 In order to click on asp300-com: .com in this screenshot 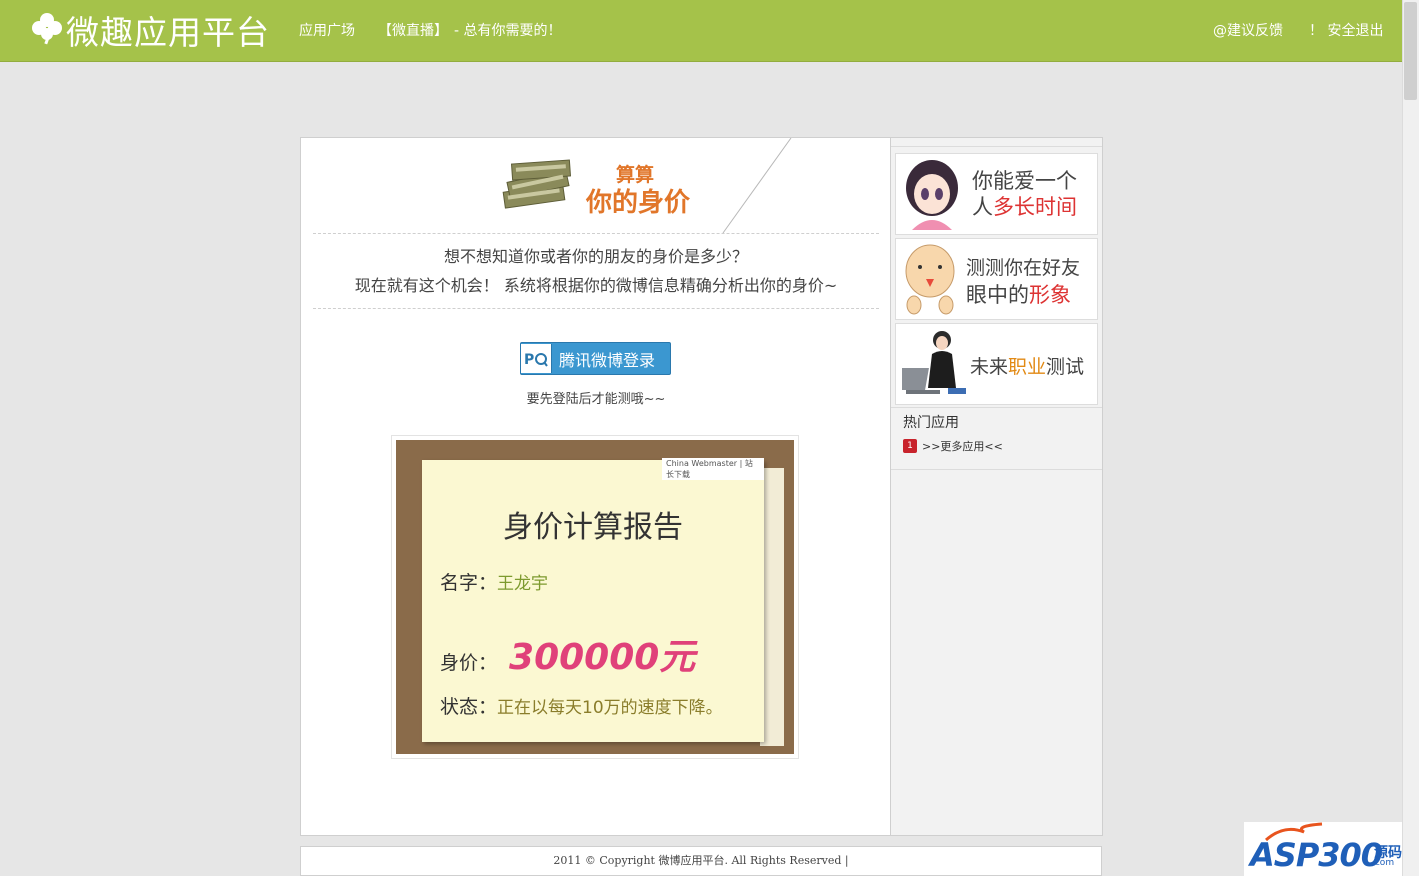, I will do `click(1383, 863)`.